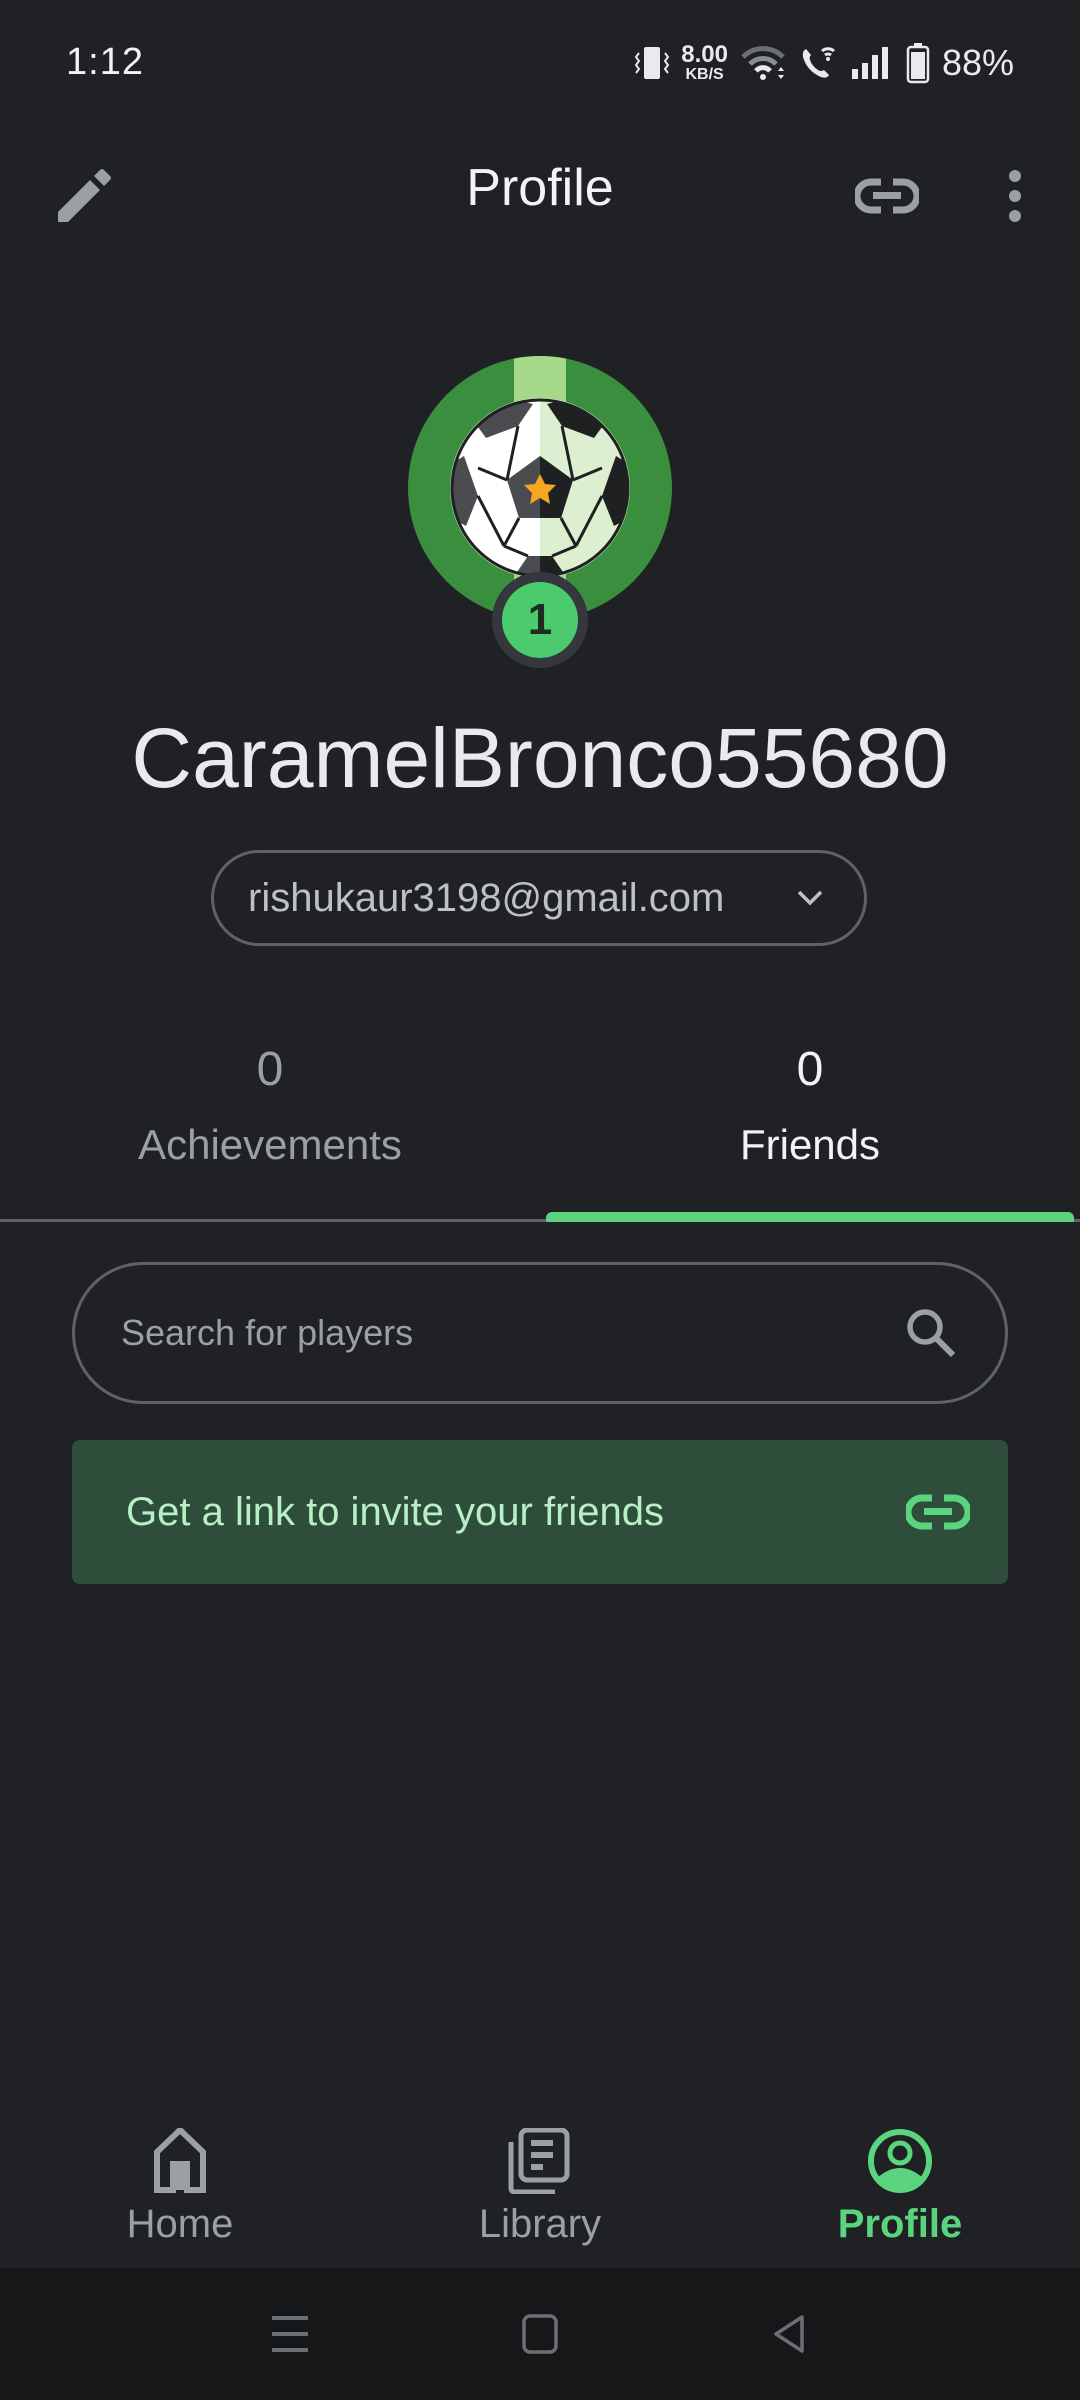 This screenshot has height=2400, width=1080. I want to click on profile-tabs: 0 Achievements 0 Friends, so click(540, 1121).